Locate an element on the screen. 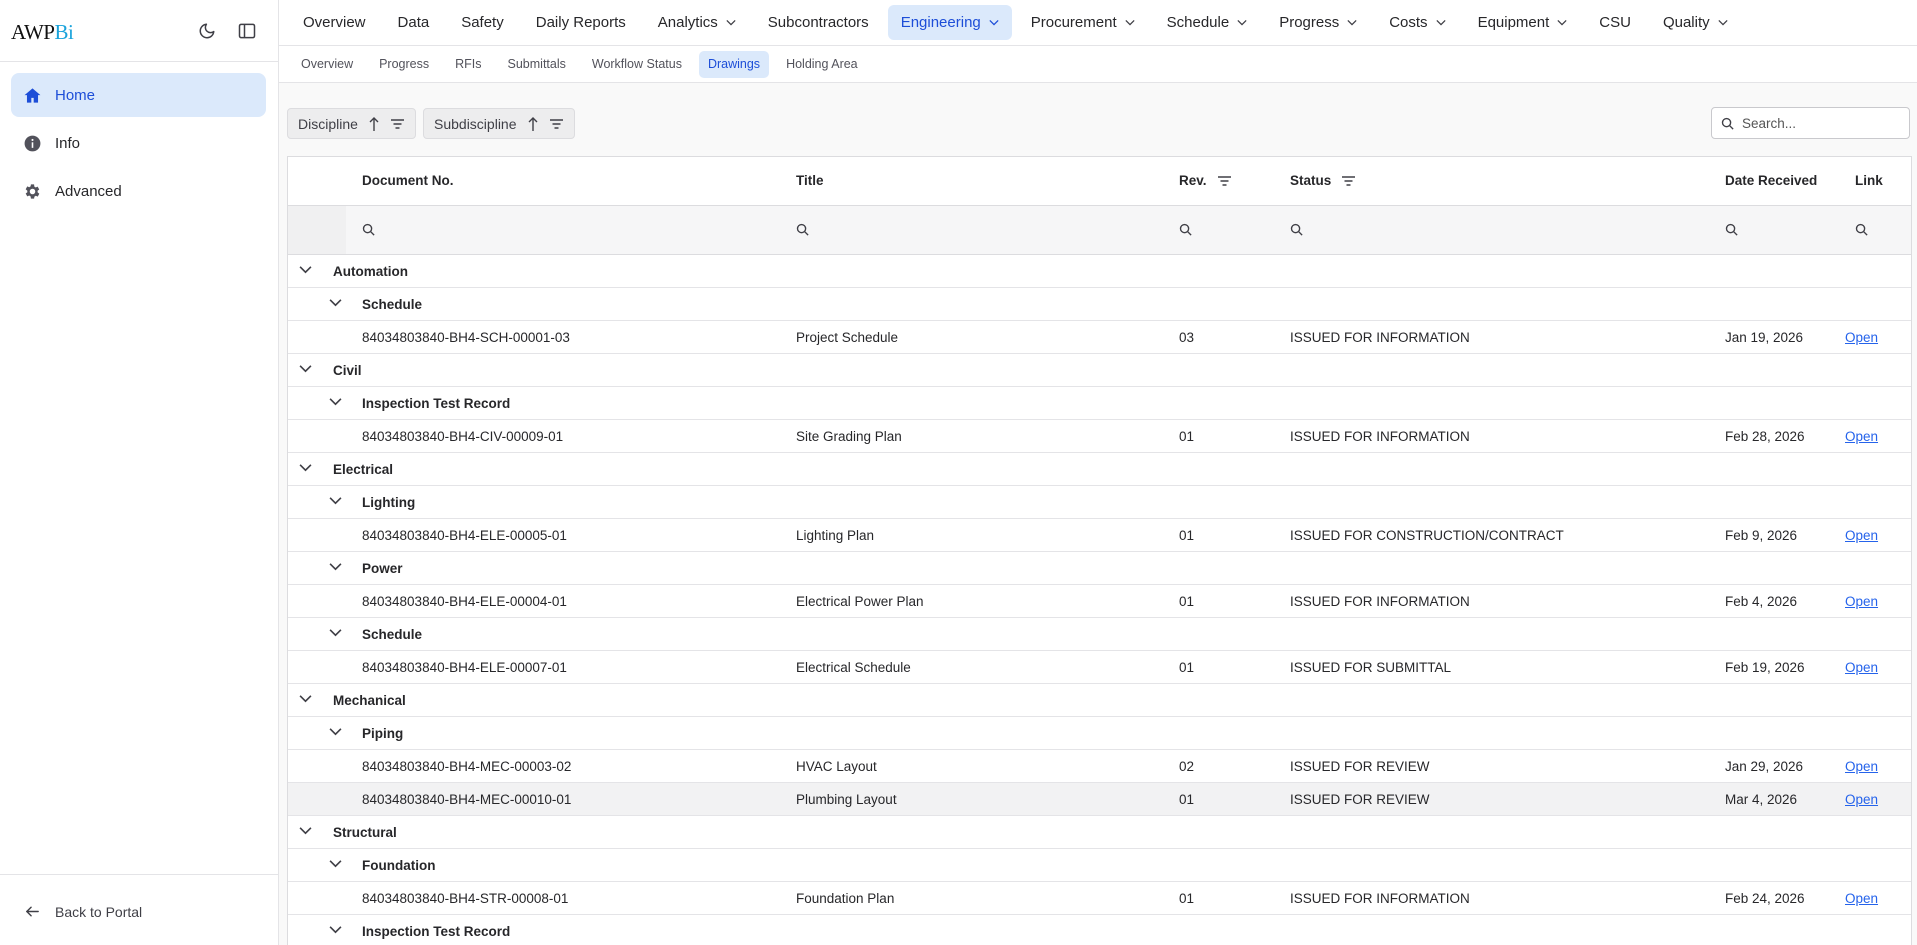 The height and width of the screenshot is (945, 1917). group-chip-discipline: Discipline is located at coordinates (351, 123).